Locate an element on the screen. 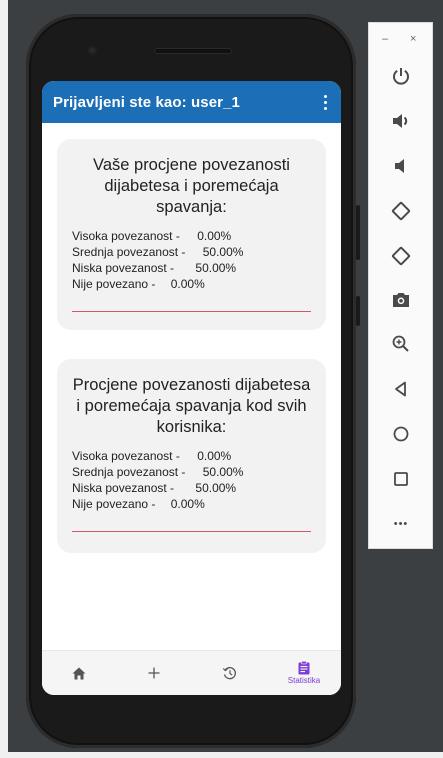 The image size is (443, 758). volume-up-button is located at coordinates (401, 121).